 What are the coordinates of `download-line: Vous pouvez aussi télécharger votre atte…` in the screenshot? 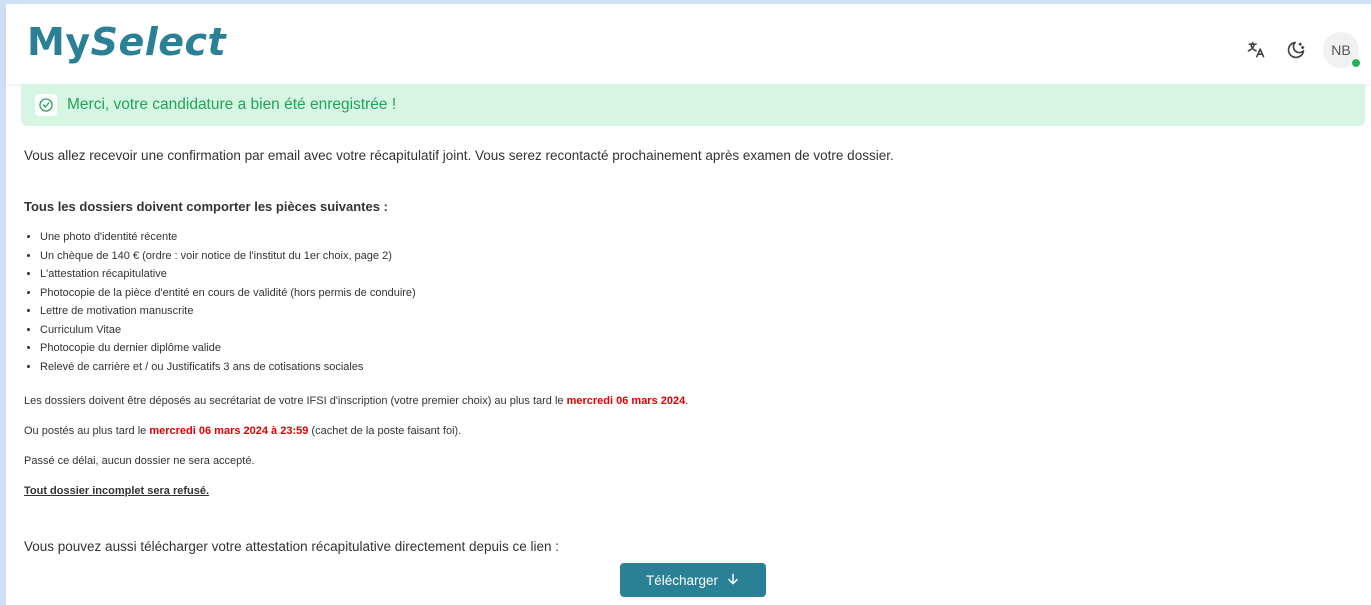 It's located at (292, 546).